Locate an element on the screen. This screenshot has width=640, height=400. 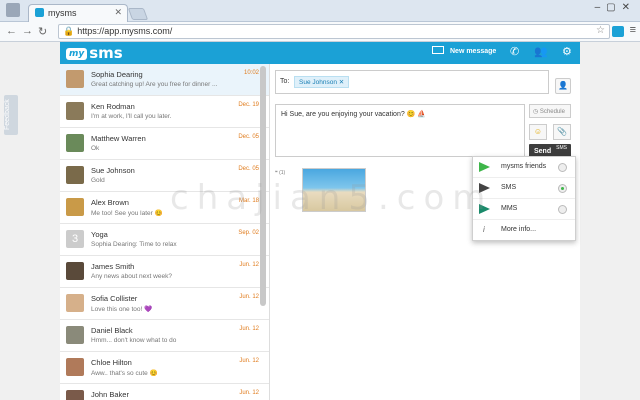
address-bar: 🔒 https://app.mysms.com/ ☆ is located at coordinates (334, 31).